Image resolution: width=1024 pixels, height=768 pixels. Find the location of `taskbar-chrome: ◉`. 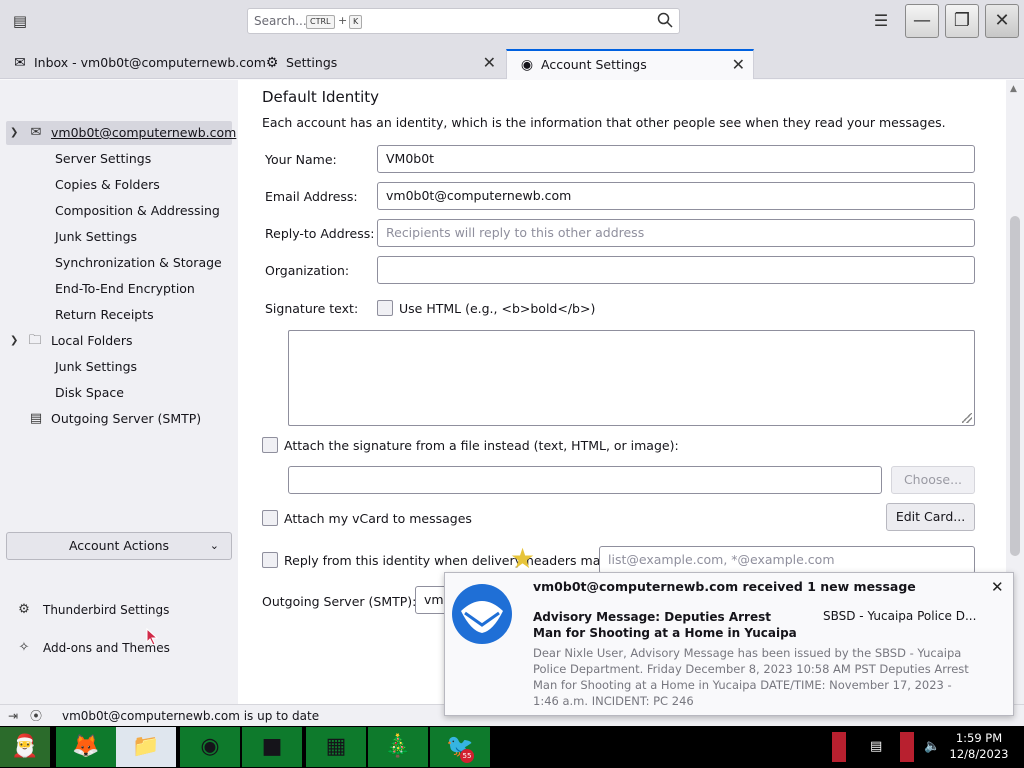

taskbar-chrome: ◉ is located at coordinates (210, 747).